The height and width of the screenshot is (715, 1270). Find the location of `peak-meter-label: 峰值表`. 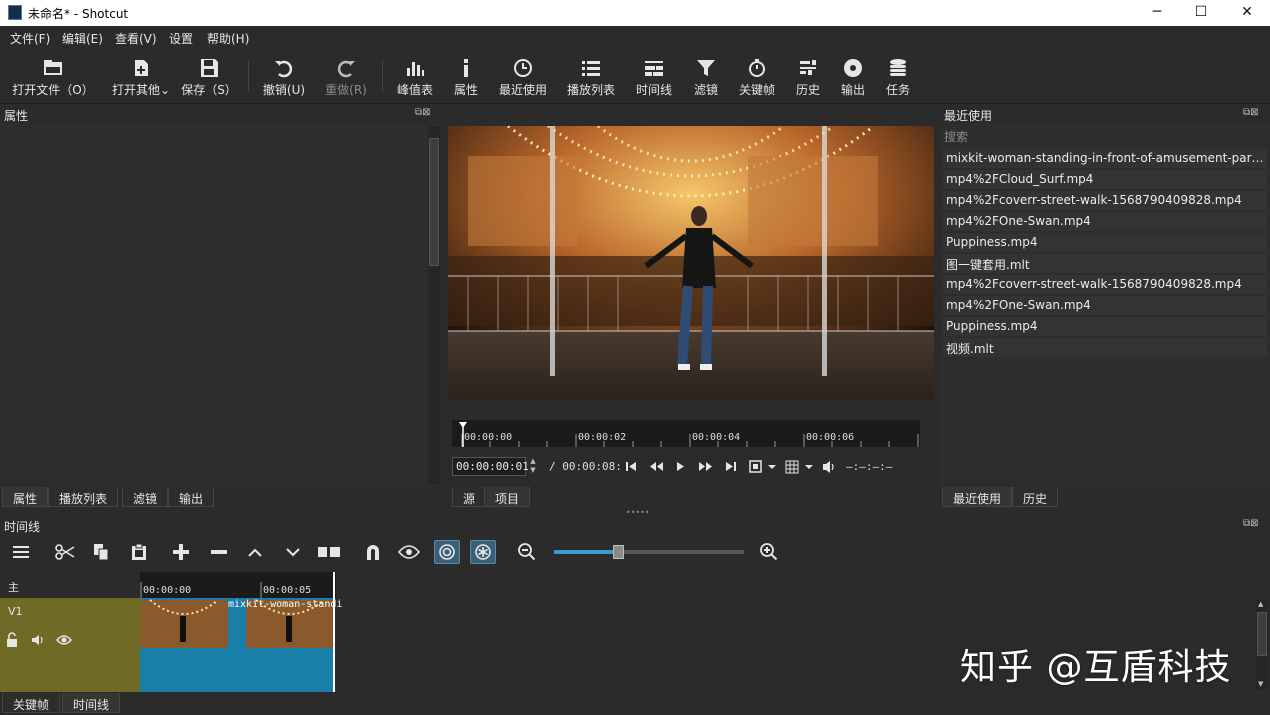

peak-meter-label: 峰值表 is located at coordinates (414, 90).